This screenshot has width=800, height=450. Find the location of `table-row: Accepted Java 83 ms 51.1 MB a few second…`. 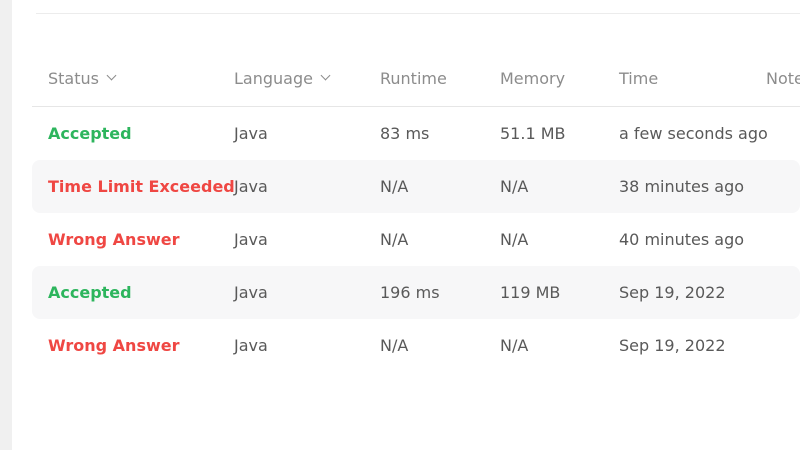

table-row: Accepted Java 83 ms 51.1 MB a few second… is located at coordinates (416, 133).